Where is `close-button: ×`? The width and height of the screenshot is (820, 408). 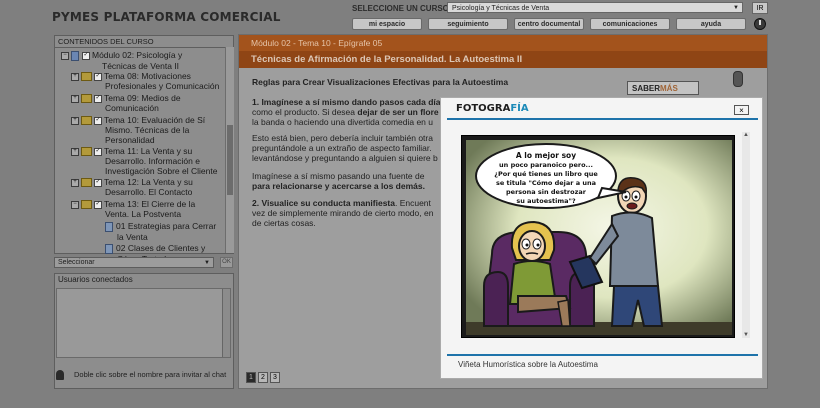 close-button: × is located at coordinates (741, 110).